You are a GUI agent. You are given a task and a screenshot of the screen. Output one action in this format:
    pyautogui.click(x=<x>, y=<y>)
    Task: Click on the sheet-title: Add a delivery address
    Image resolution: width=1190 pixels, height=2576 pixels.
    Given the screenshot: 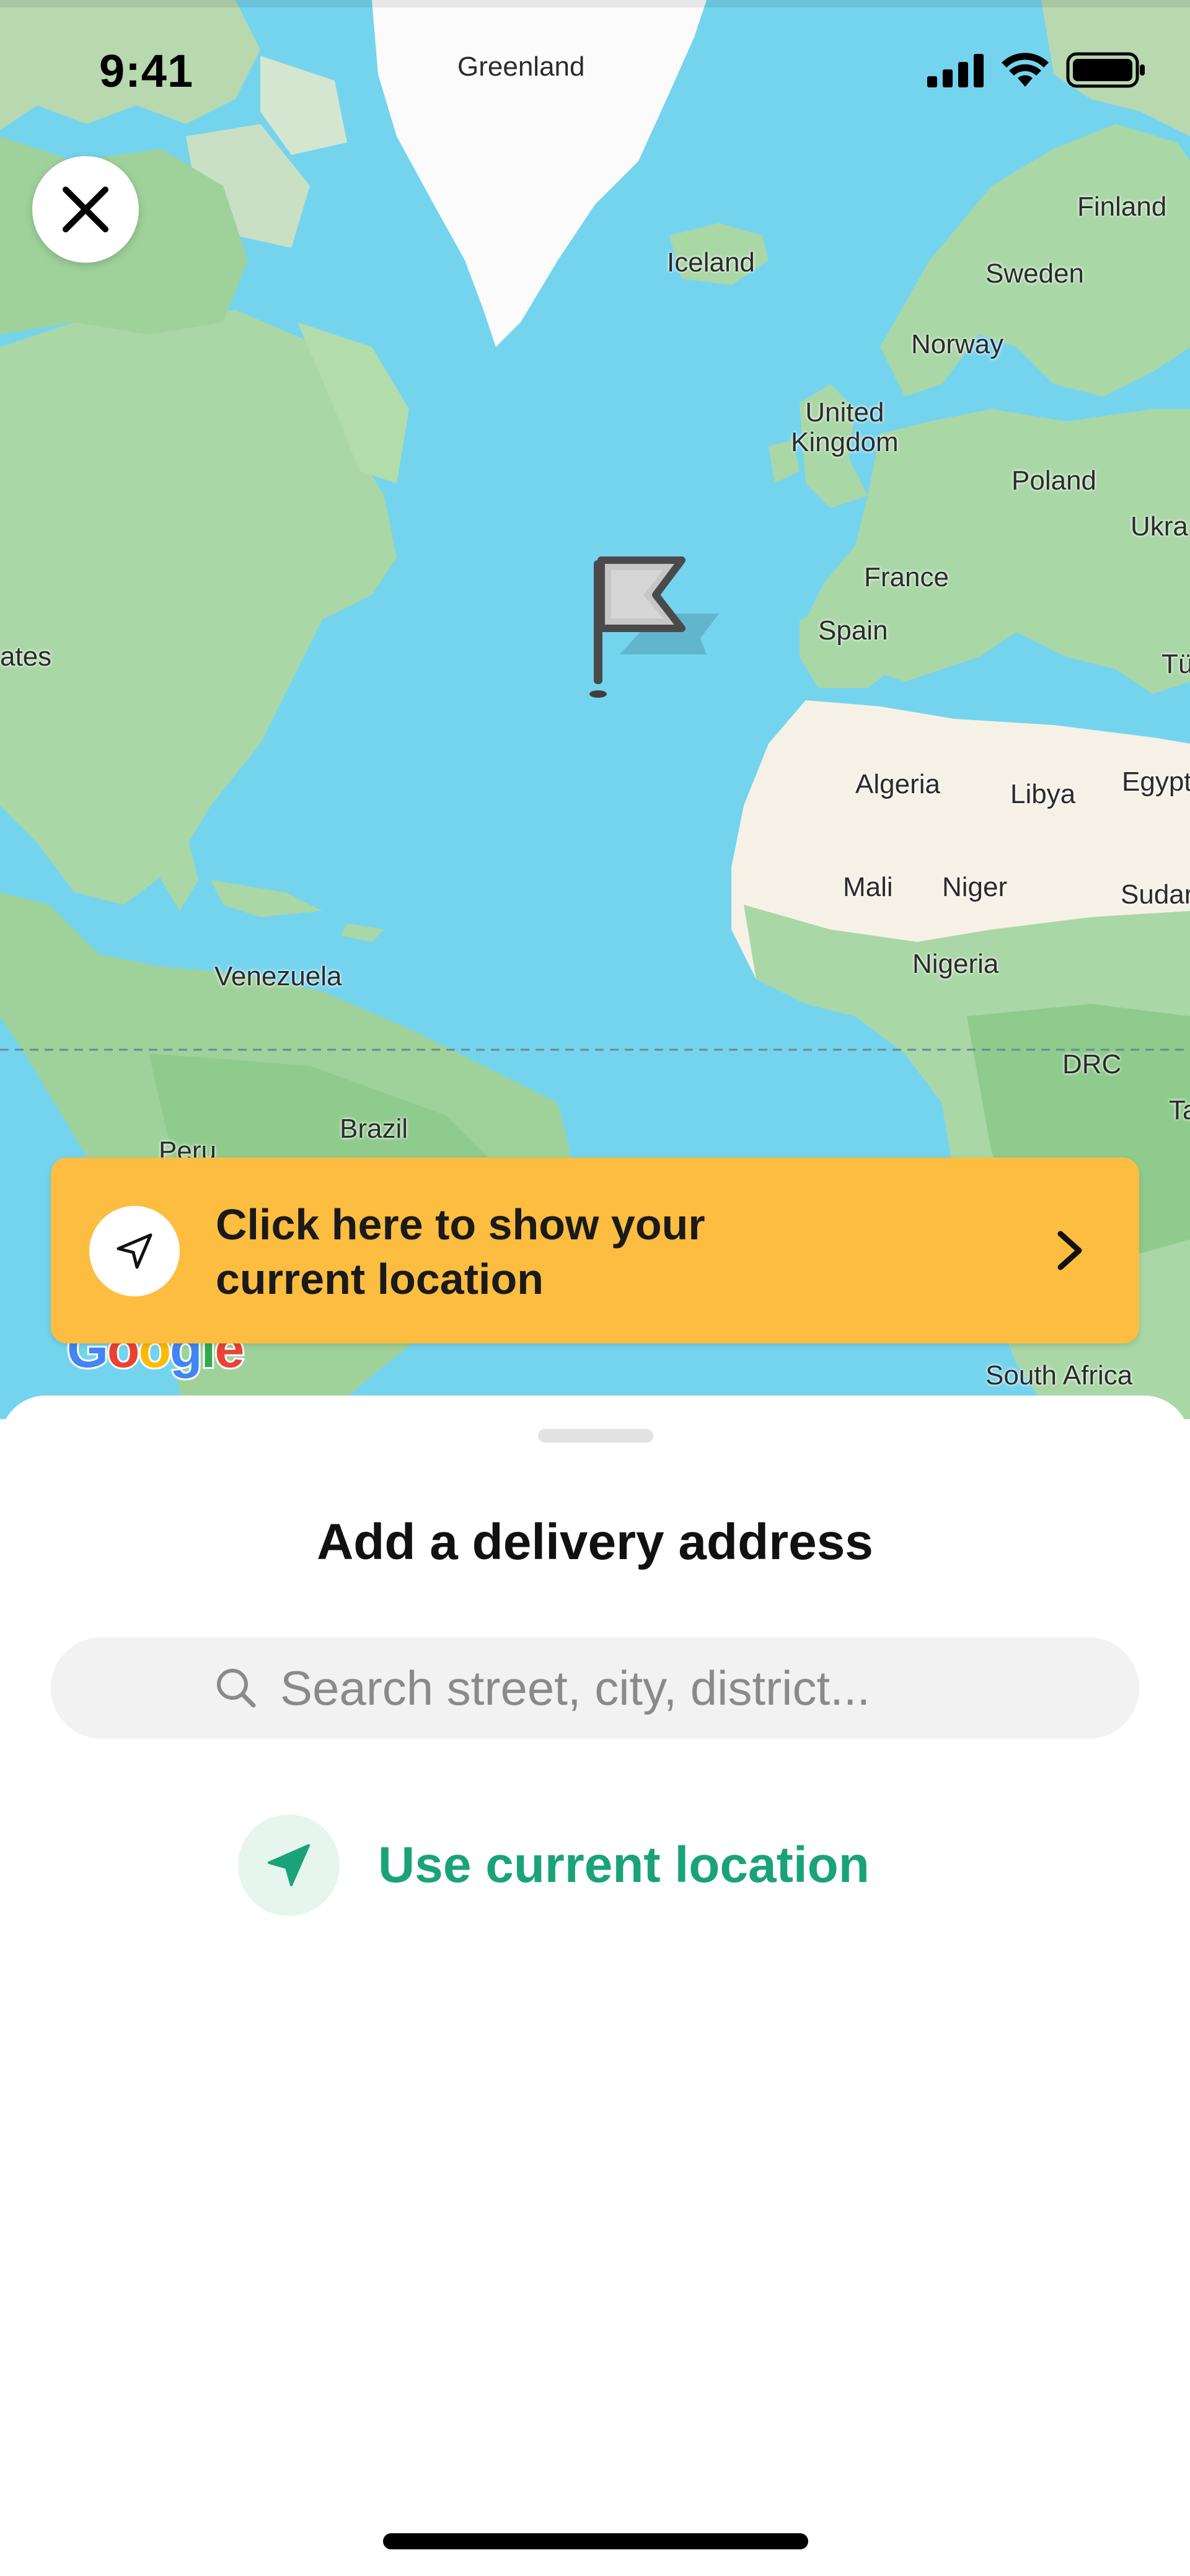 What is the action you would take?
    pyautogui.click(x=595, y=1542)
    